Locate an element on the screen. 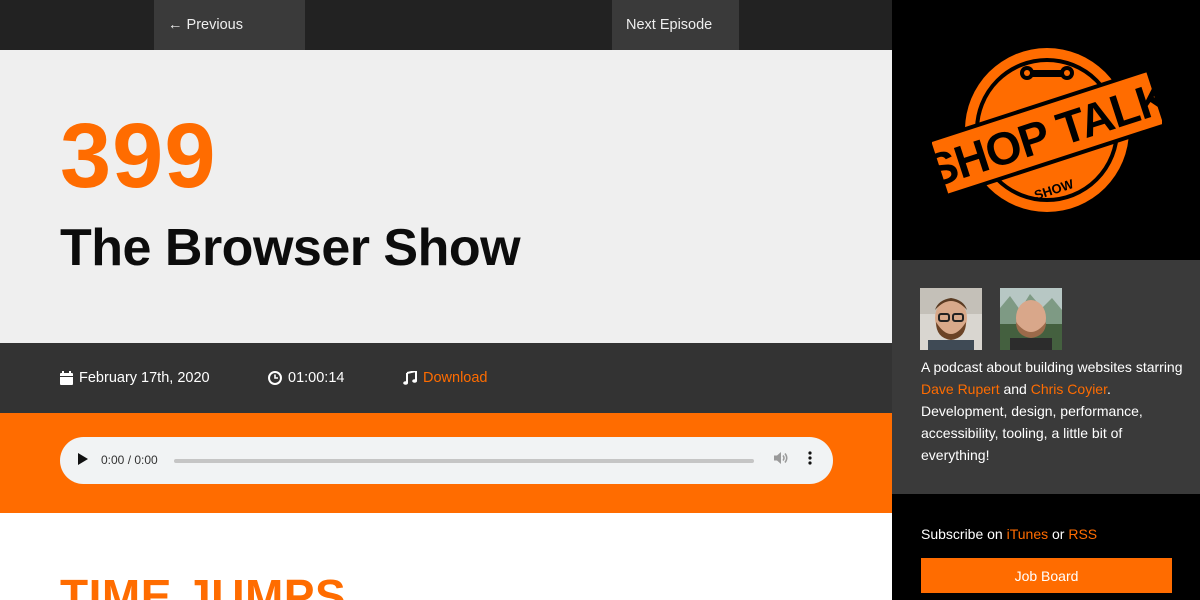 The width and height of the screenshot is (1200, 600). logo-area: SHOP TALK SHOW is located at coordinates (1046, 130).